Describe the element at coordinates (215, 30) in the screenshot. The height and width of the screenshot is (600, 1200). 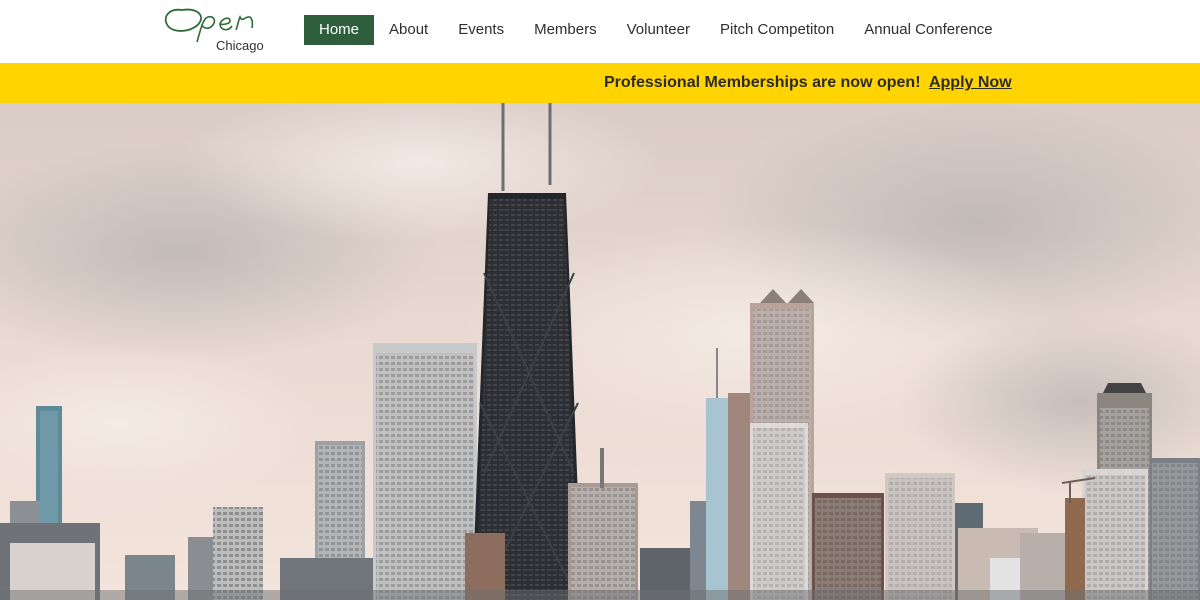
I see `open-chicago-logo: Chicago` at that location.